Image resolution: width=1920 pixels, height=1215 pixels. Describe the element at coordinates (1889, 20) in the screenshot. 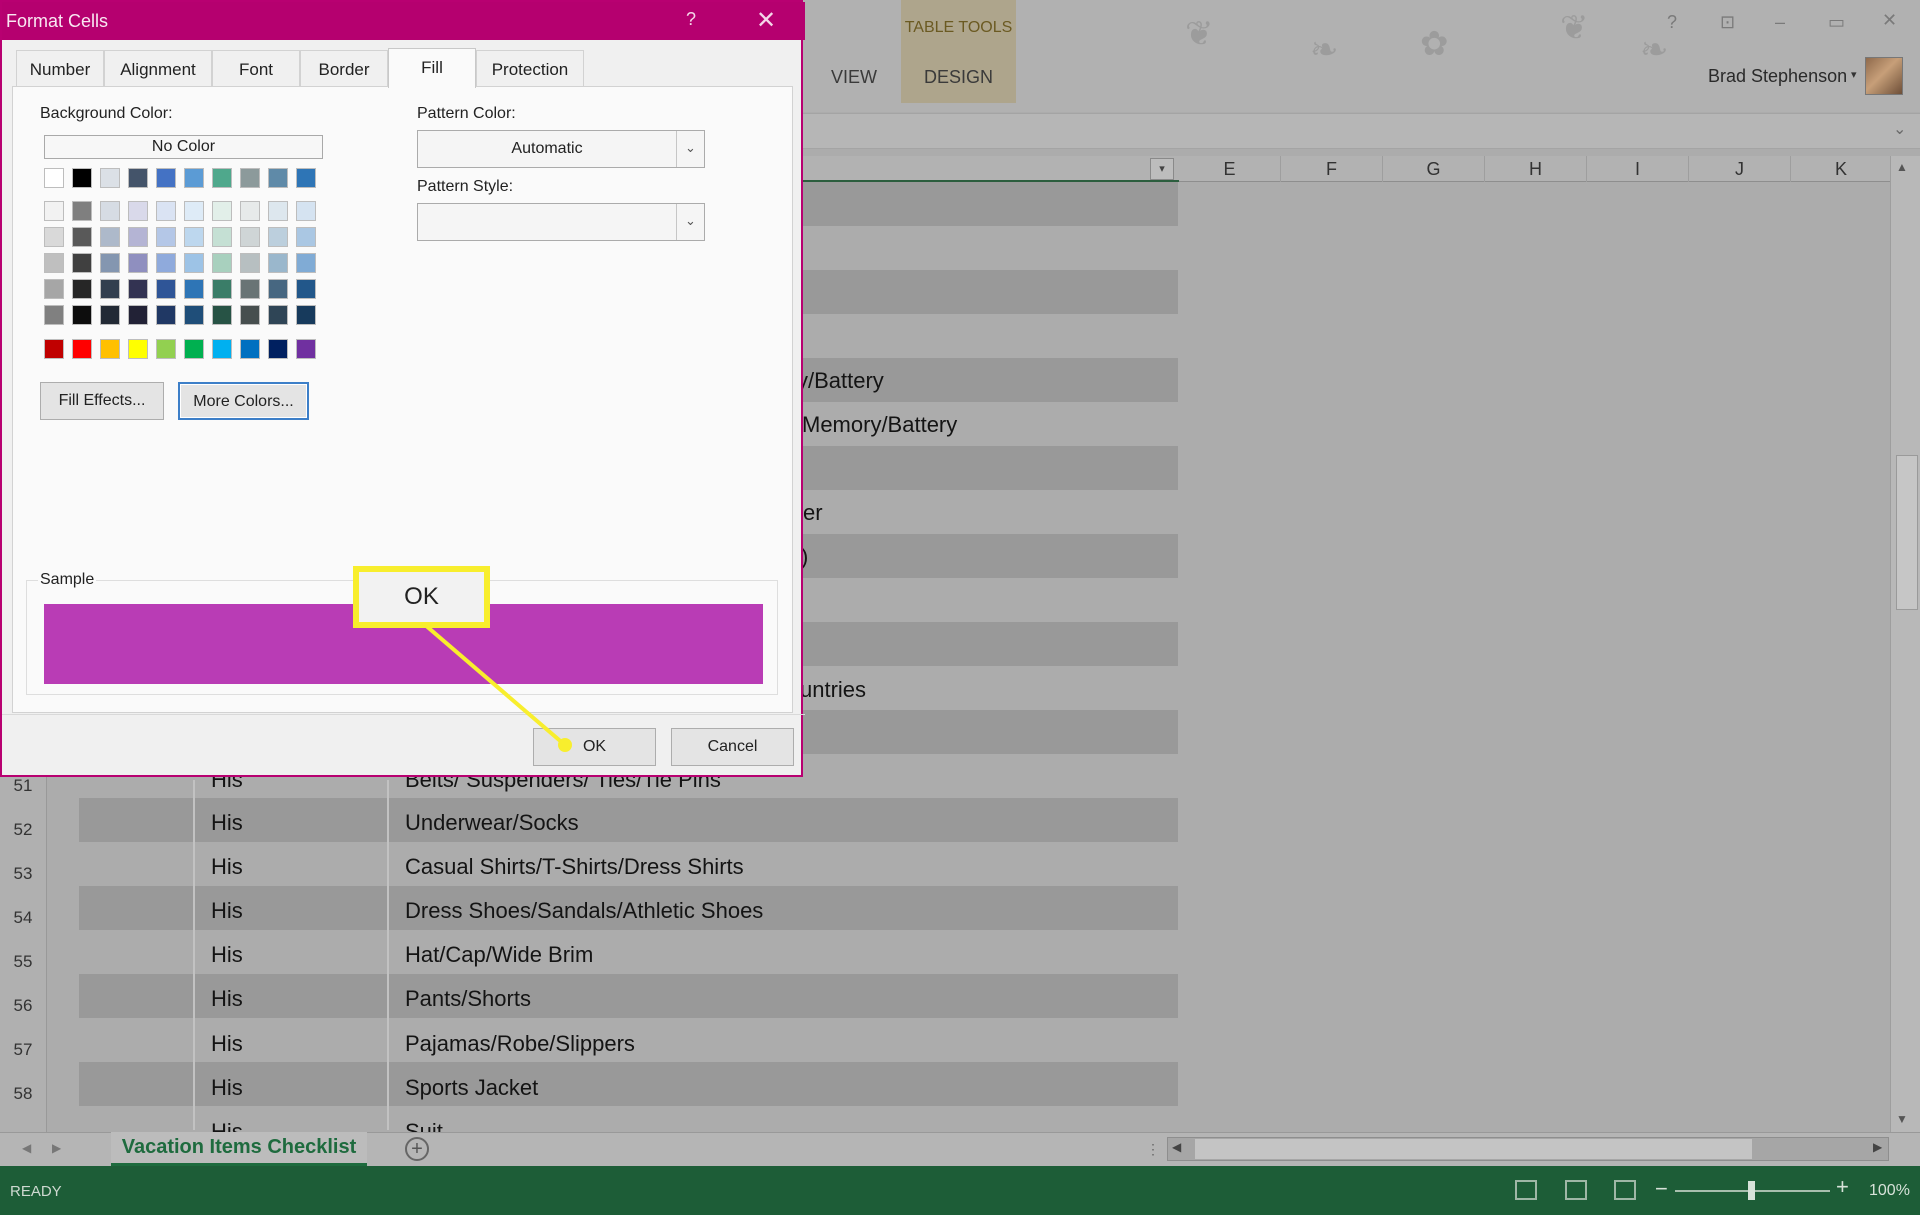

I see `window-close-icon: ✕` at that location.